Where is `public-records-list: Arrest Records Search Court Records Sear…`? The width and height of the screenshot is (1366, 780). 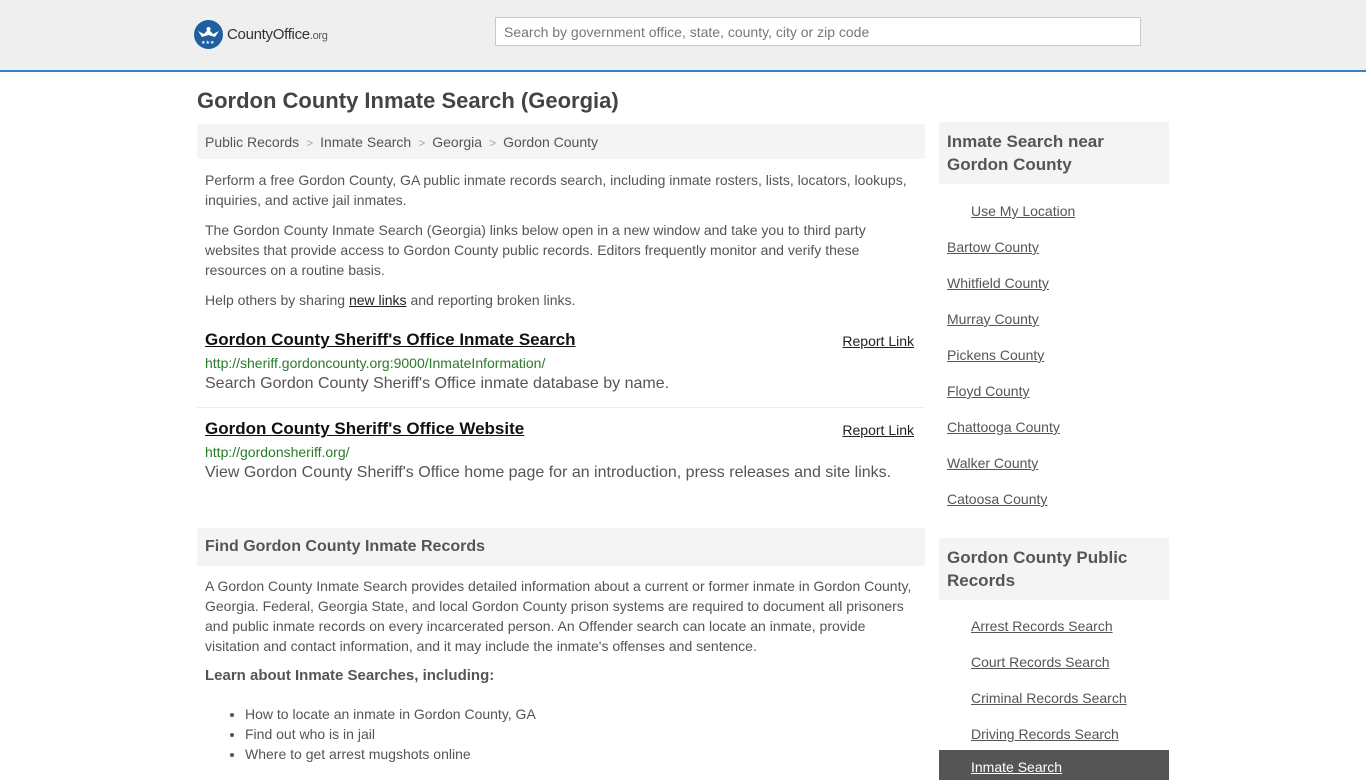
public-records-list: Arrest Records Search Court Records Sear… is located at coordinates (1054, 690).